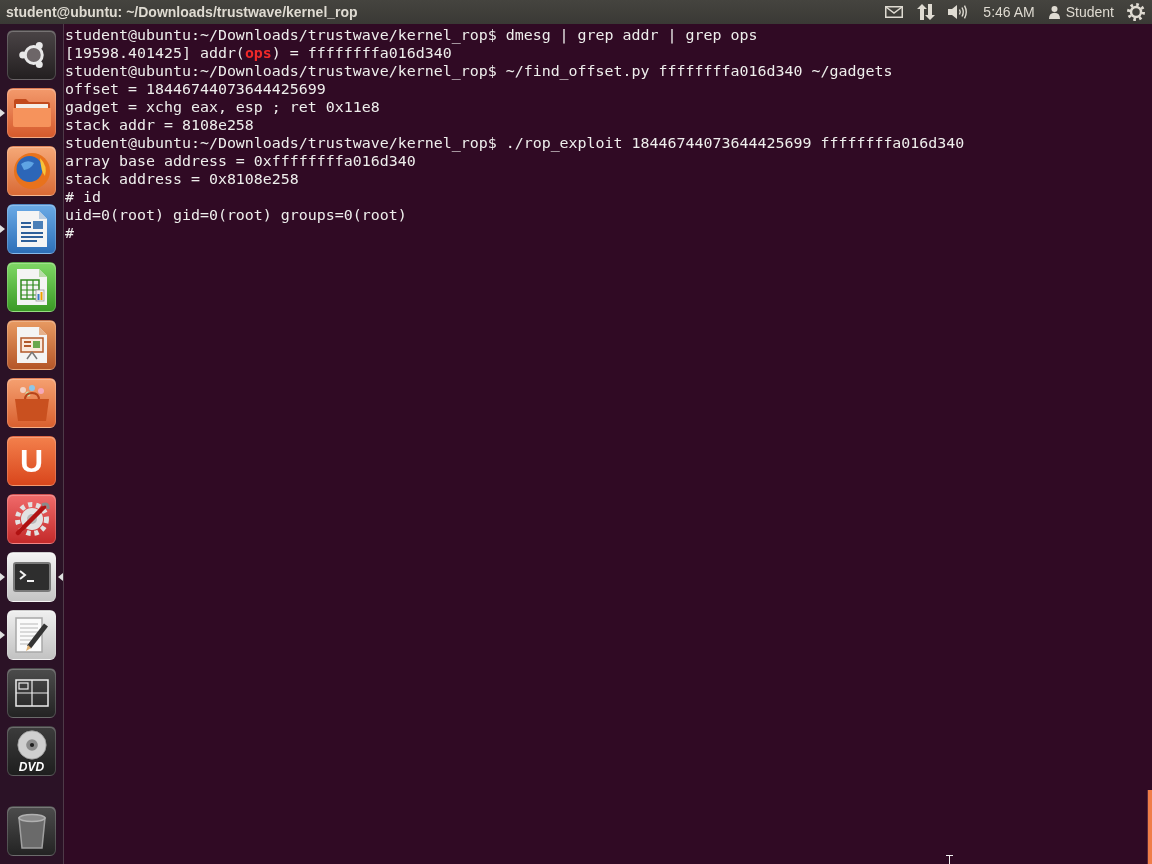 The image size is (1152, 864). I want to click on terminal-line: stack addr = 8108e258, so click(159, 125).